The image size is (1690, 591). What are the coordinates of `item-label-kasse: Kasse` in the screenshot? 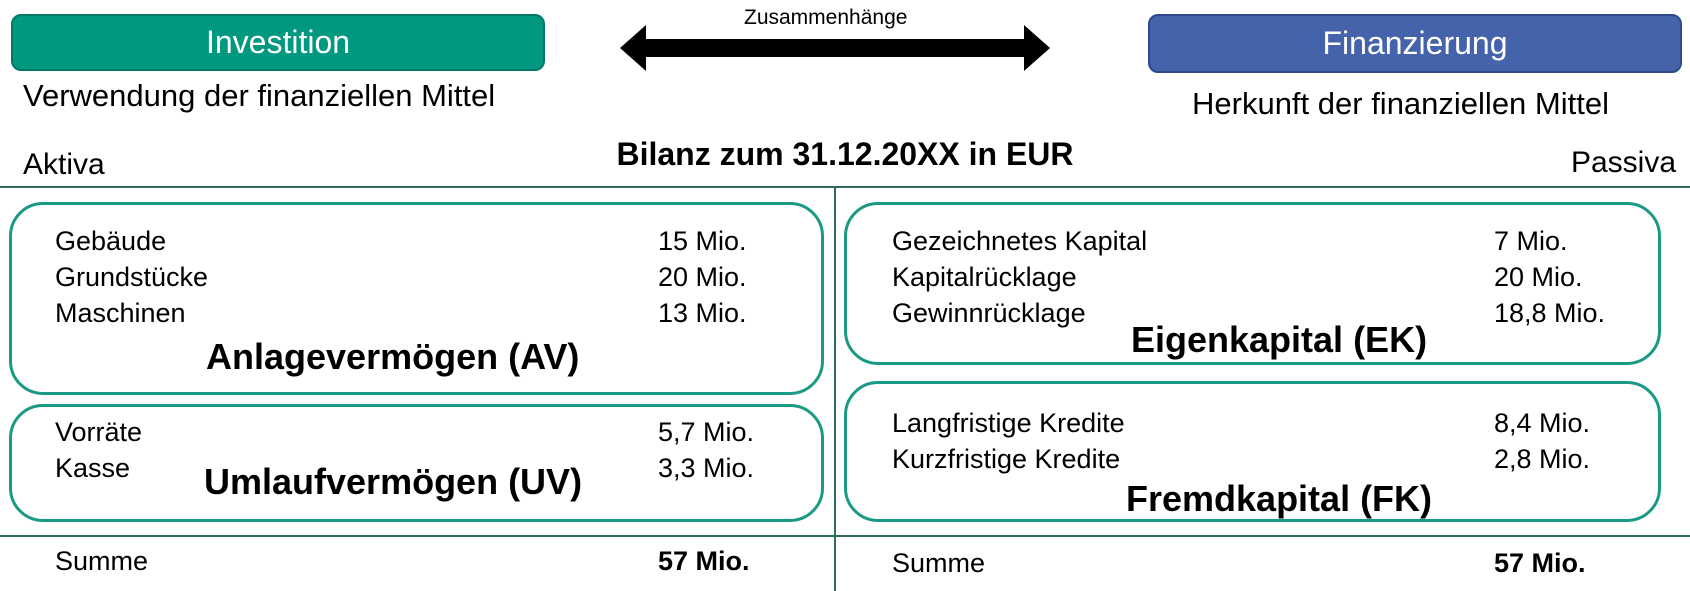 It's located at (93, 468).